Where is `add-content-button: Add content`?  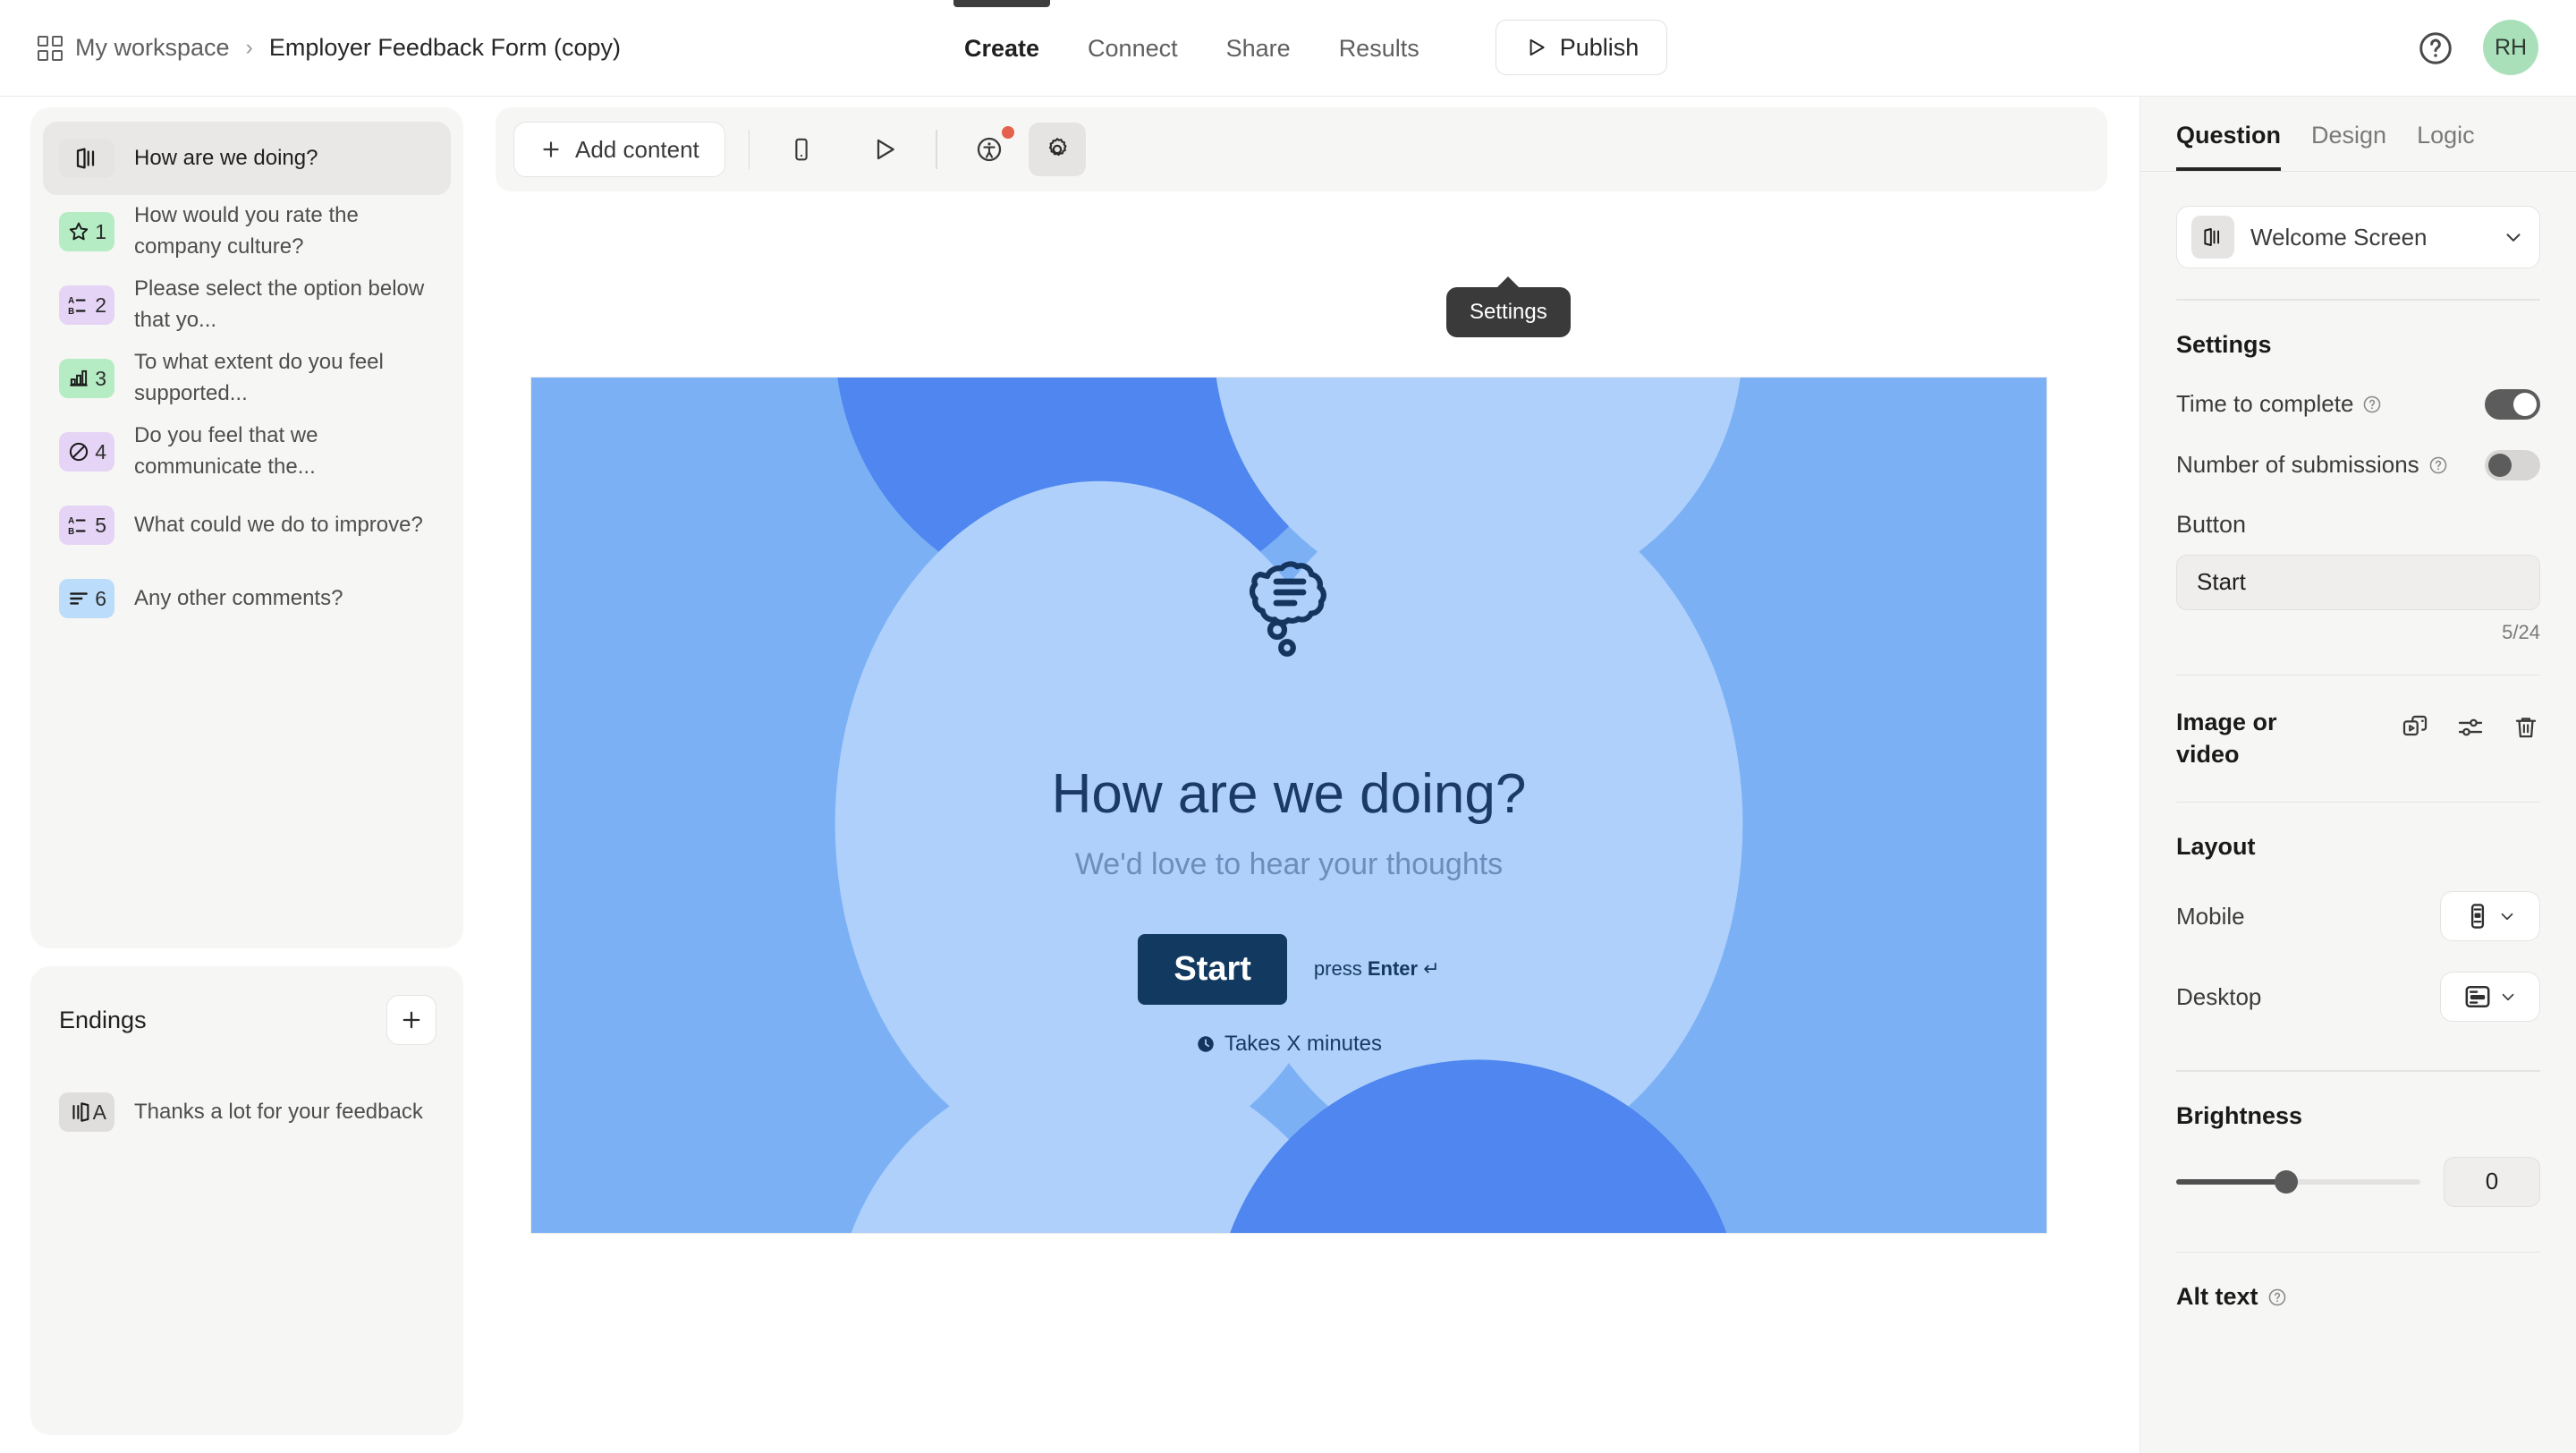
add-content-button: Add content is located at coordinates (619, 149).